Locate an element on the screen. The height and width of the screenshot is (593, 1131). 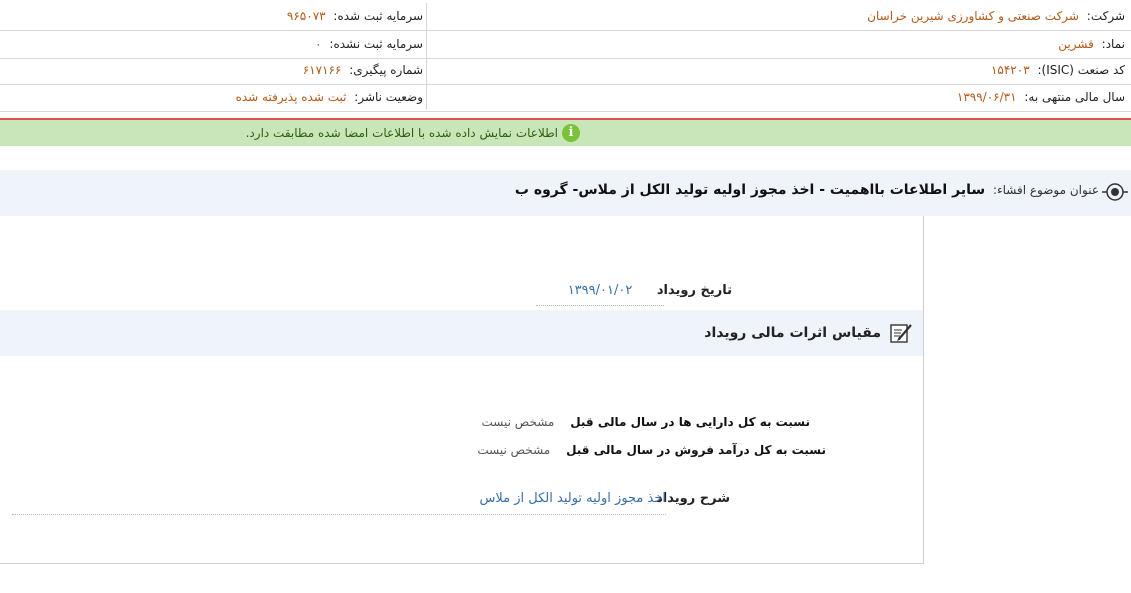
financial-effects-title: مقیاس اثرات مالی رویداد is located at coordinates (792, 333).